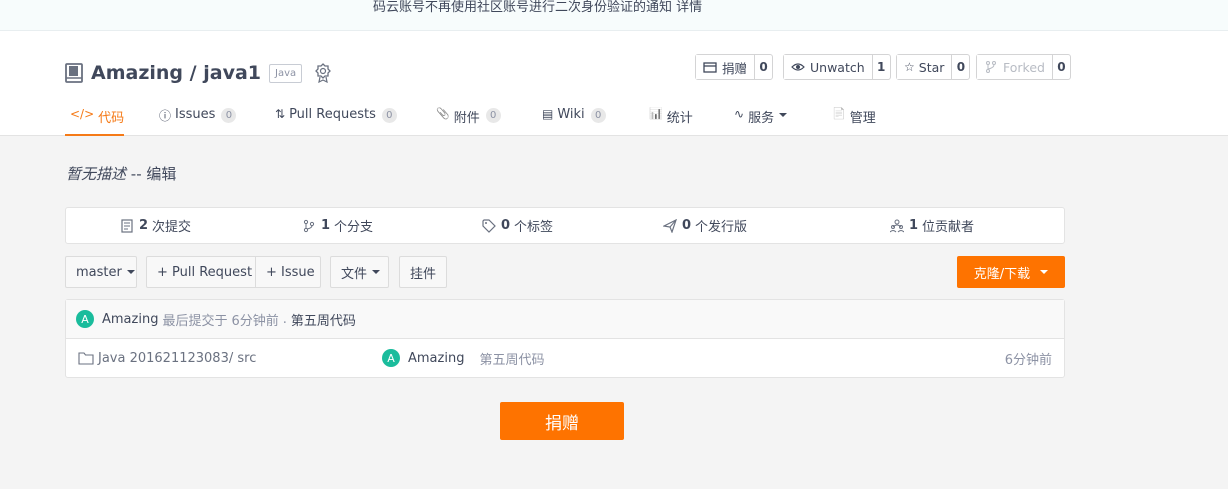 The image size is (1228, 489). I want to click on donate-button: 捐赠, so click(562, 421).